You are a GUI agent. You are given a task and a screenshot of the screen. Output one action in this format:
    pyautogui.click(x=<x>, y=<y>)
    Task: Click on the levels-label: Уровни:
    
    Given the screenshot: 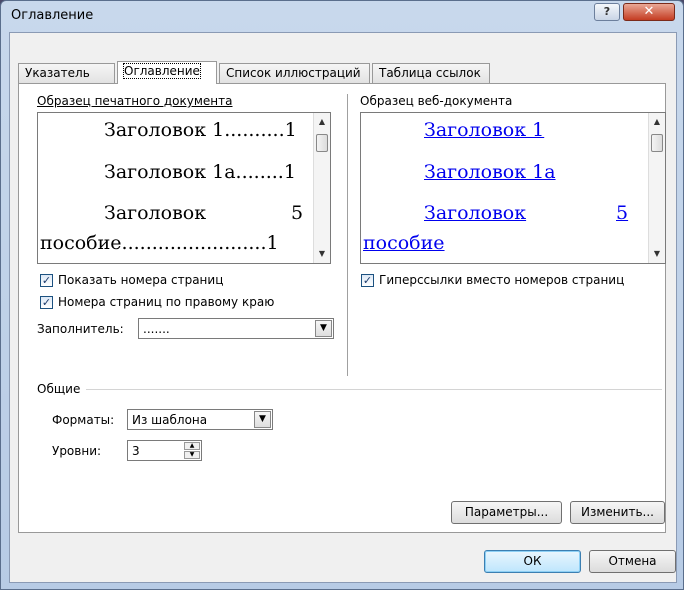 What is the action you would take?
    pyautogui.click(x=77, y=451)
    